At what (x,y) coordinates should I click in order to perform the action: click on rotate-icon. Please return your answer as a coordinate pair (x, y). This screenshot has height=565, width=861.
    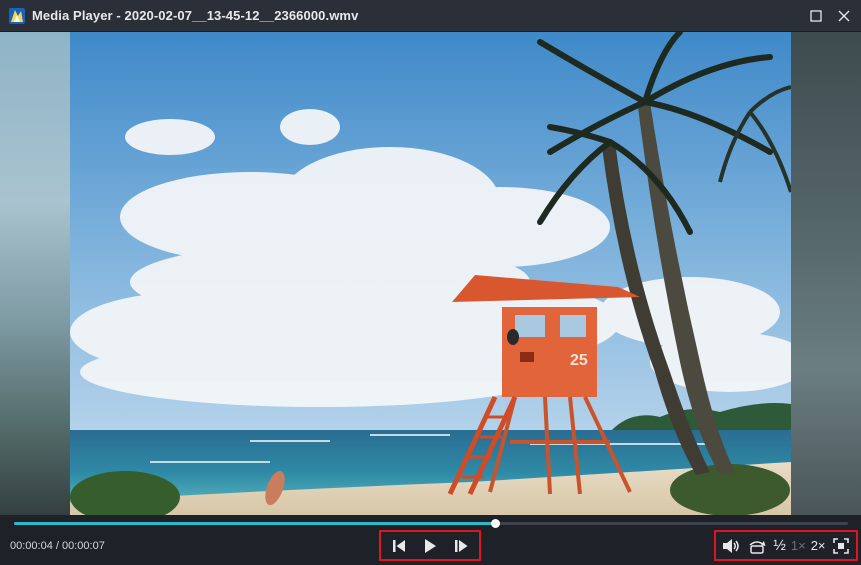
    Looking at the image, I should click on (757, 547).